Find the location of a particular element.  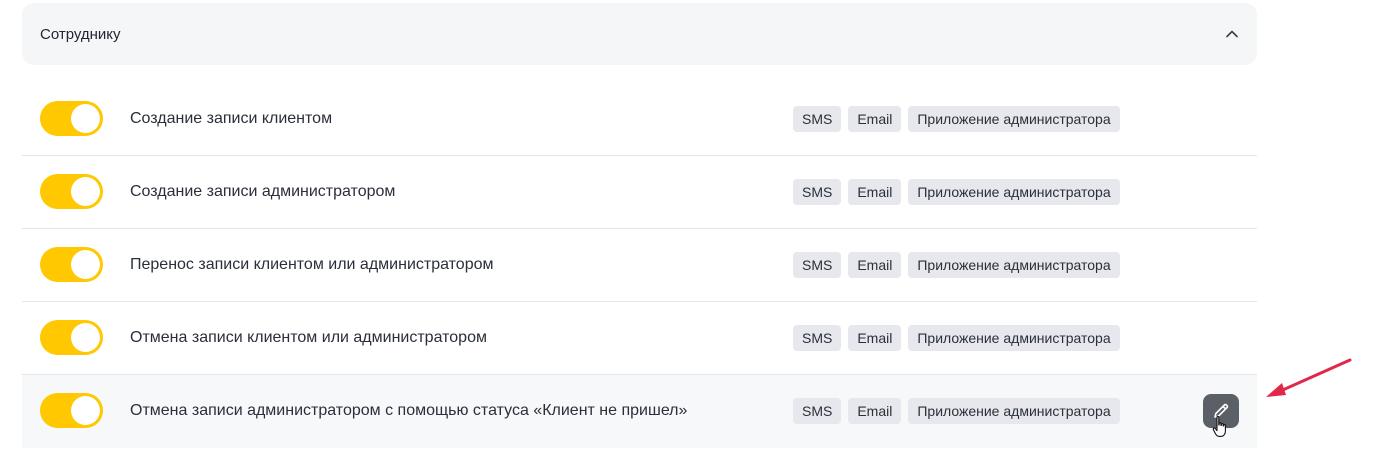

annotation-arrow-icon is located at coordinates (1309, 380).